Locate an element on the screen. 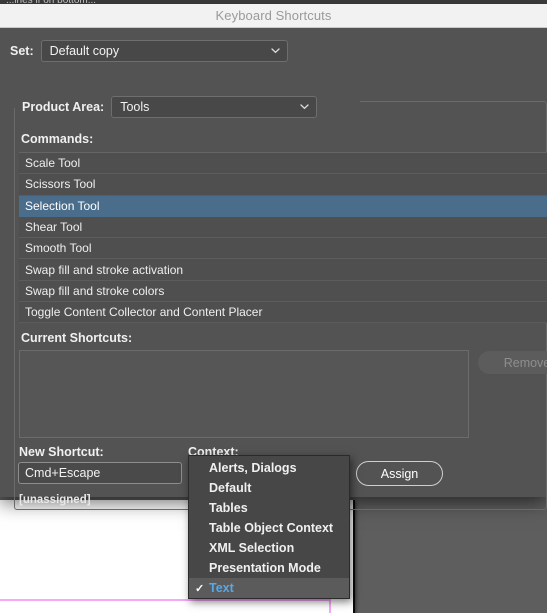 The image size is (547, 613). command-row-label: Swap fill and stroke colors is located at coordinates (95, 290).